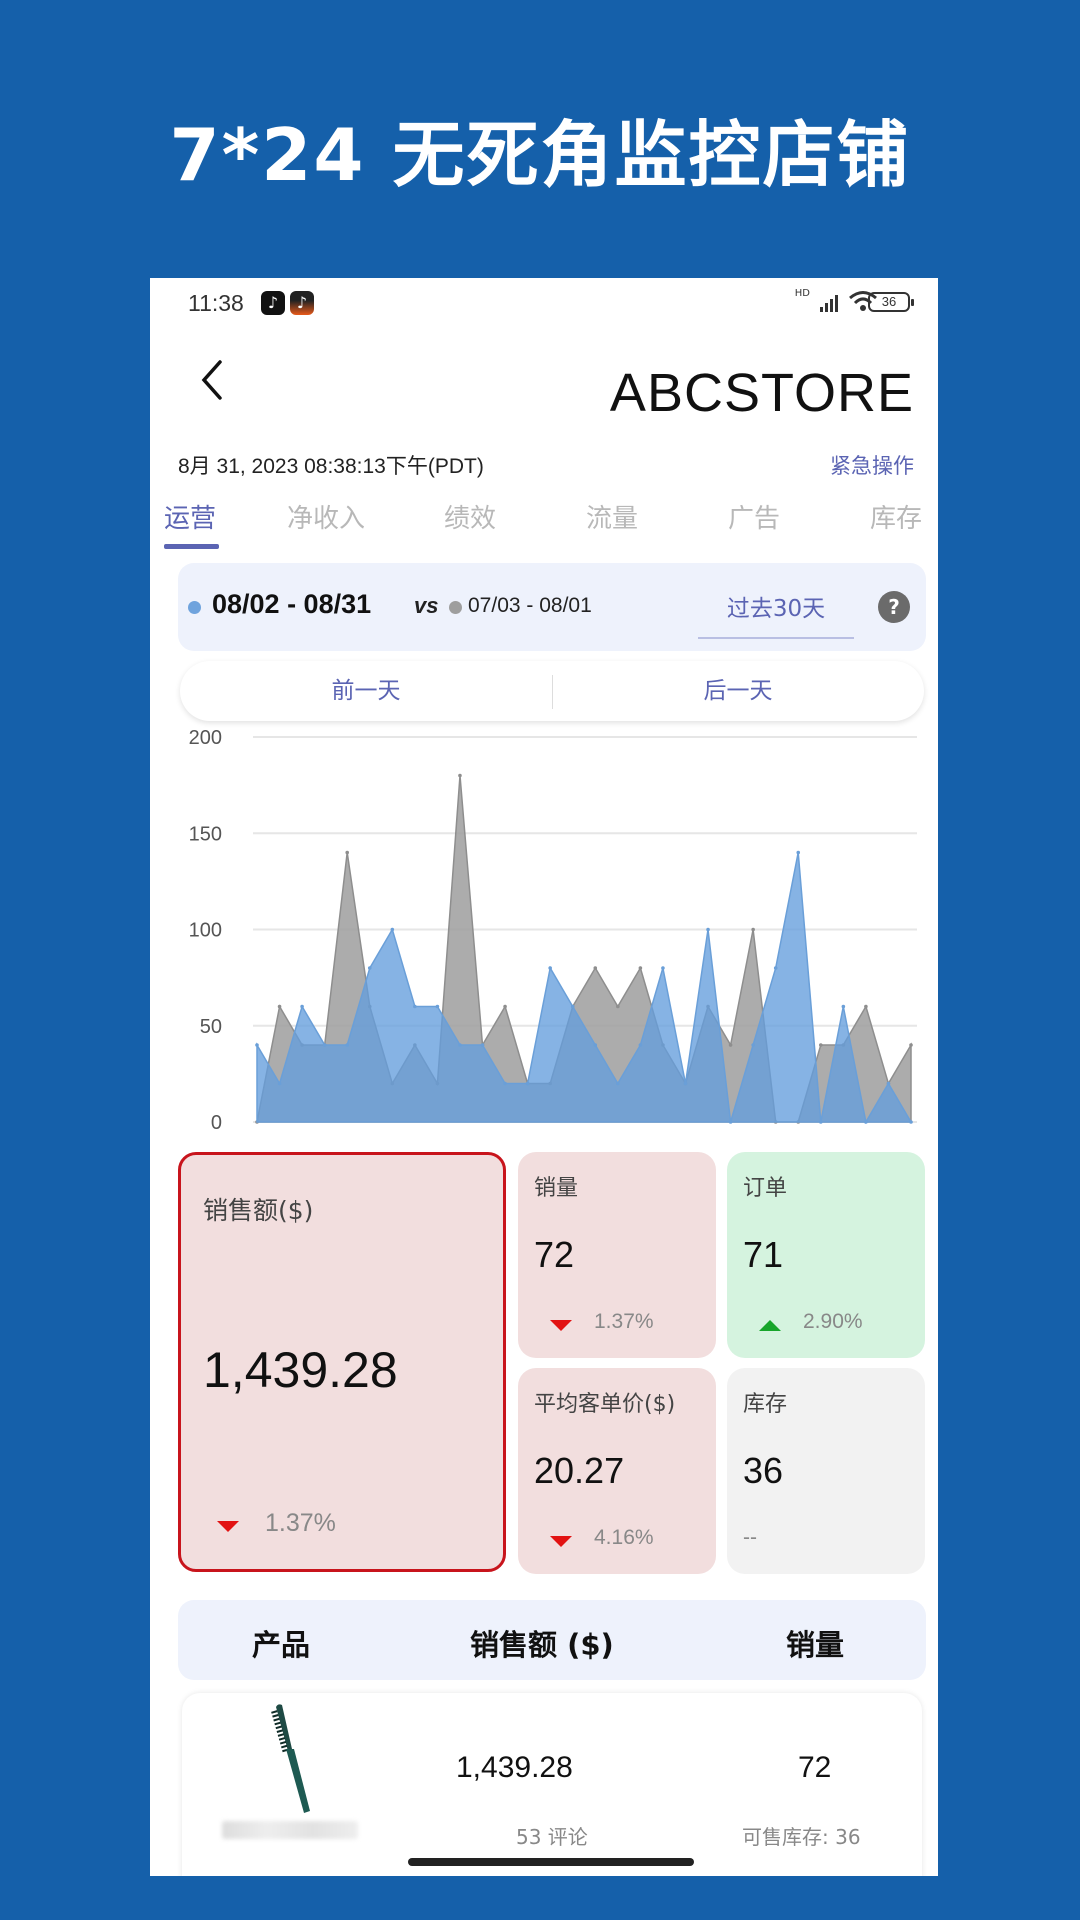  I want to click on battery-icon: 36, so click(891, 302).